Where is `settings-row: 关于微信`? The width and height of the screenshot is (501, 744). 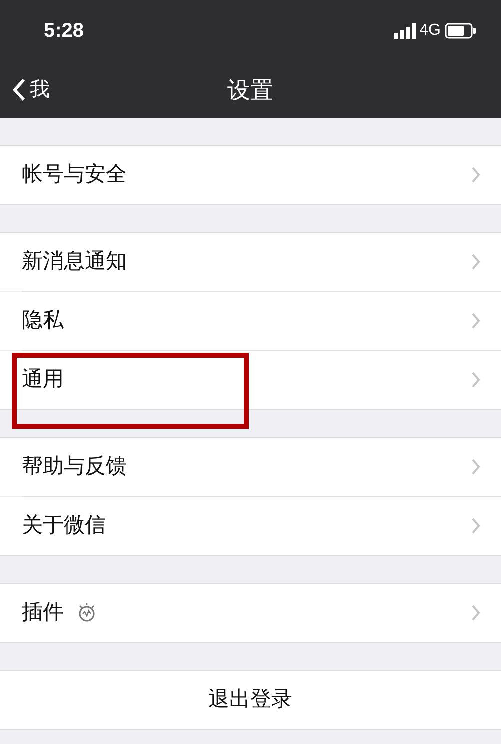
settings-row: 关于微信 is located at coordinates (250, 526).